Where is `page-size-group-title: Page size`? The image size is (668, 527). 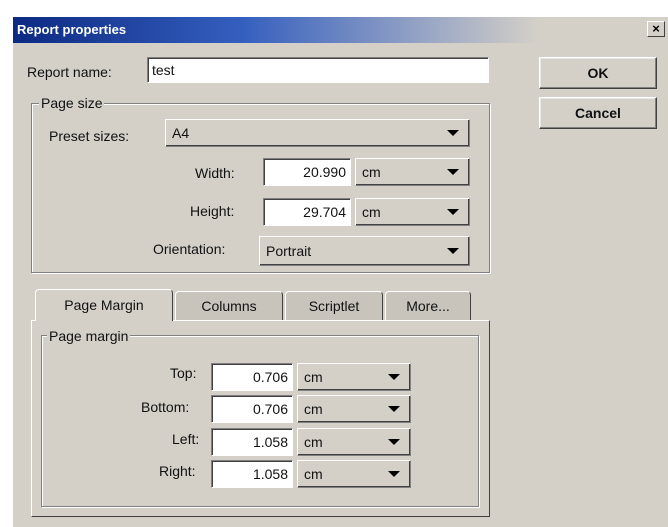 page-size-group-title: Page size is located at coordinates (72, 103).